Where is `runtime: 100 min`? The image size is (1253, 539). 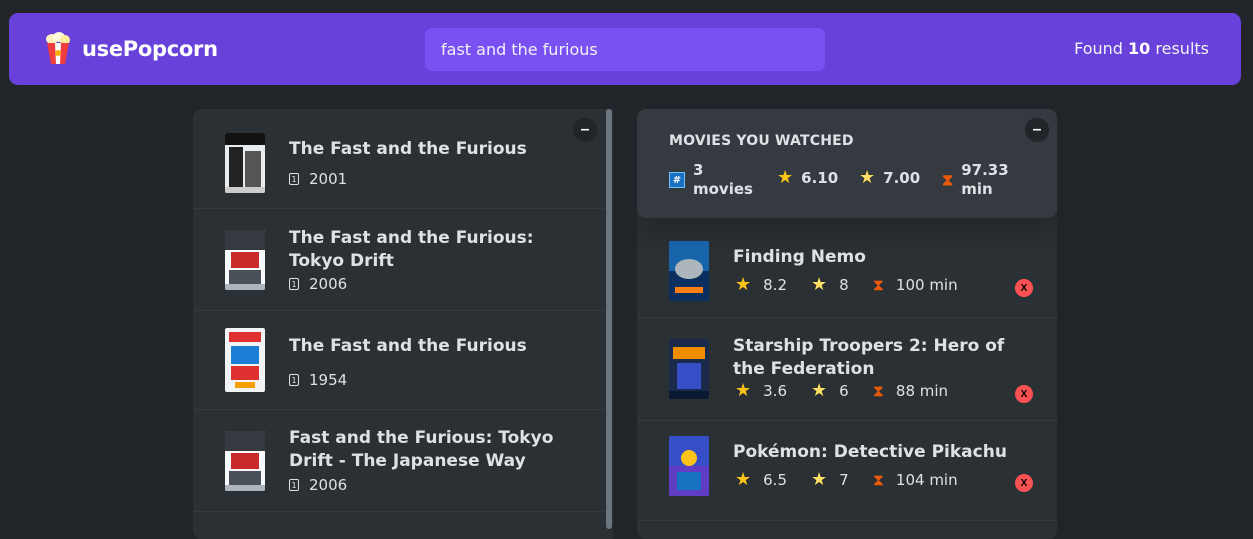 runtime: 100 min is located at coordinates (926, 285).